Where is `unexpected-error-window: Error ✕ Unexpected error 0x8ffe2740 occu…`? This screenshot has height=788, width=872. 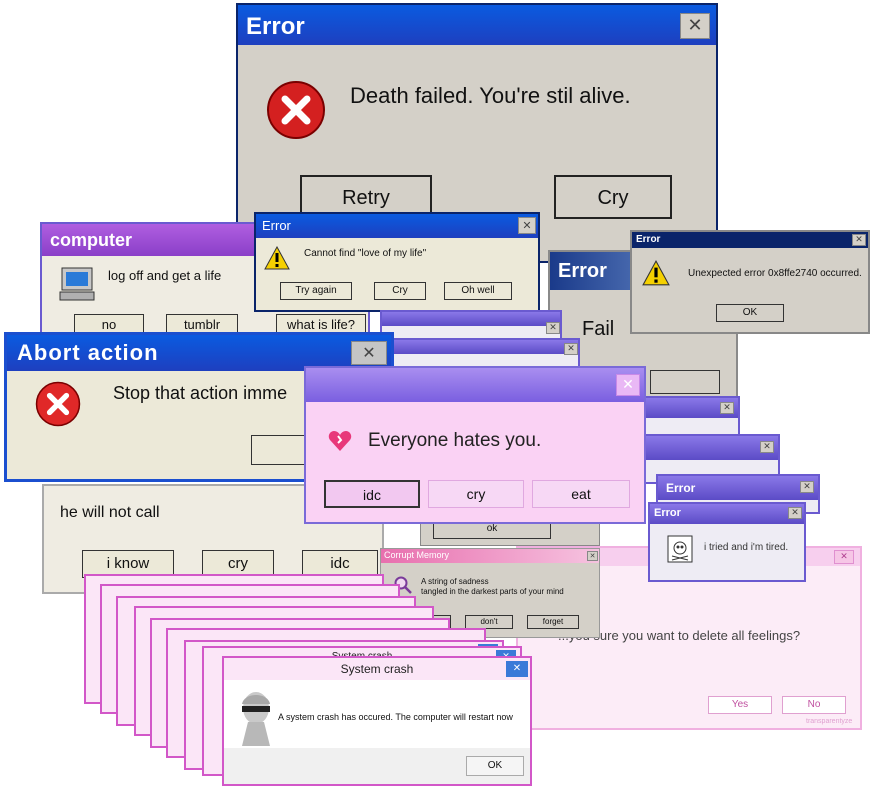
unexpected-error-window: Error ✕ Unexpected error 0x8ffe2740 occu… is located at coordinates (750, 282).